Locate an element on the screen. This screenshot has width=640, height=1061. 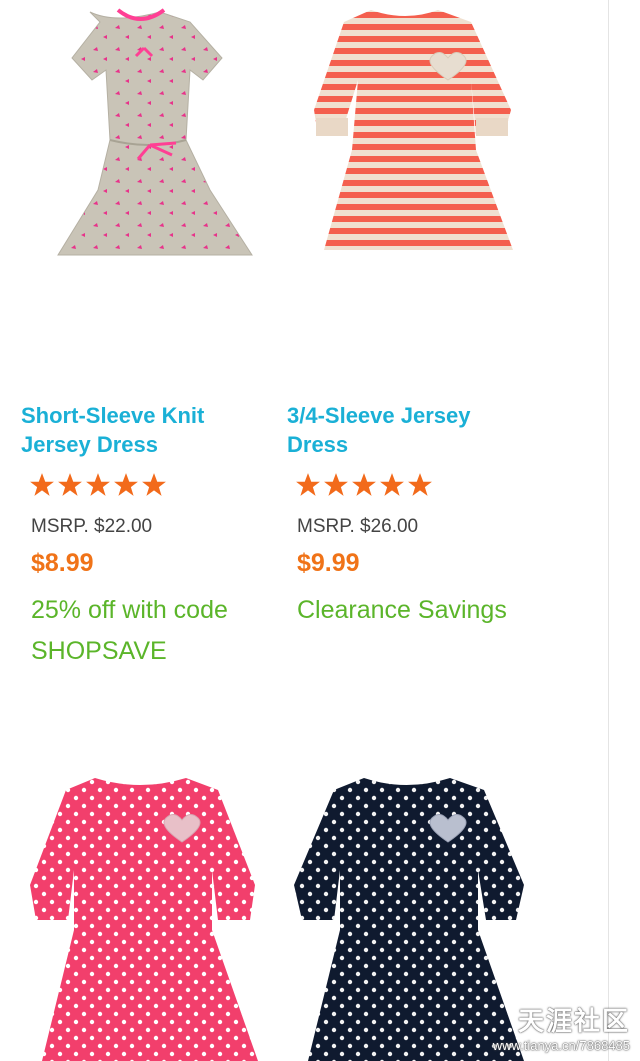
sale-price: $9.99 is located at coordinates (328, 563).